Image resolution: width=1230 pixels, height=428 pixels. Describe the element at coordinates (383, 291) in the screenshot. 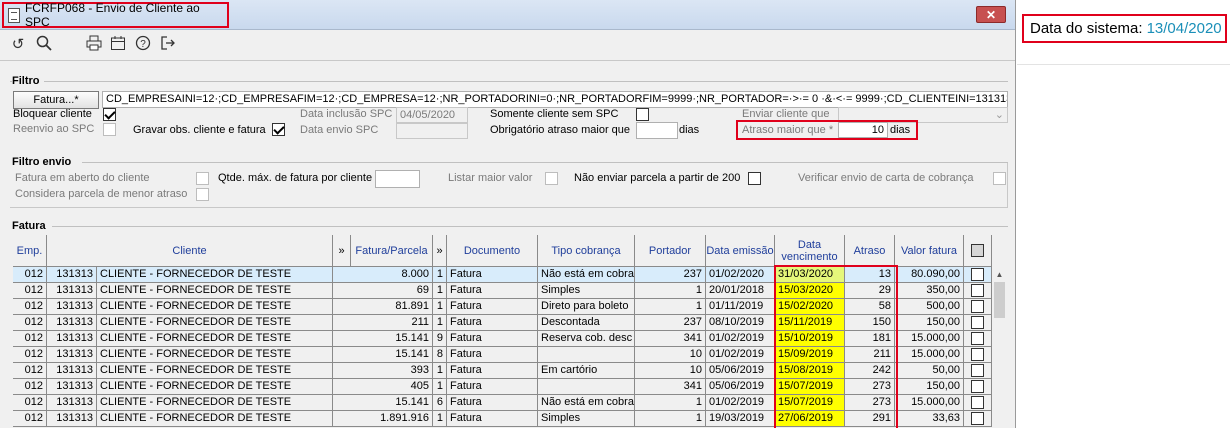

I see `cell-fatura: 69` at that location.